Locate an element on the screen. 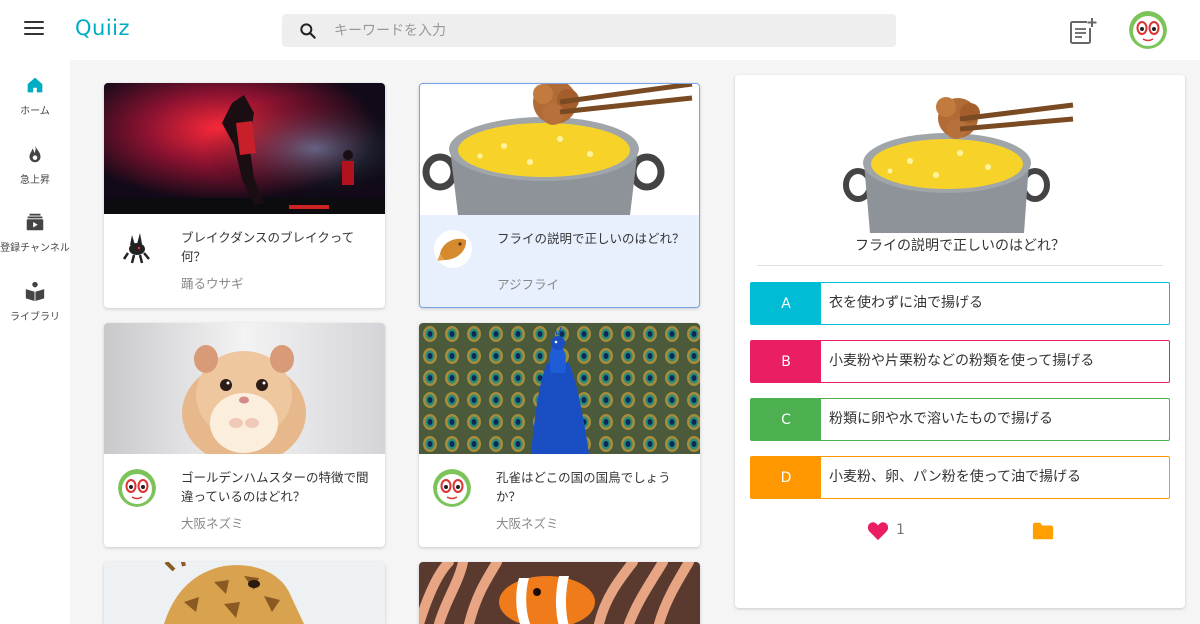 This screenshot has height=624, width=1200. card-title: ブレイクダンスのブレイクって何？ is located at coordinates (268, 247).